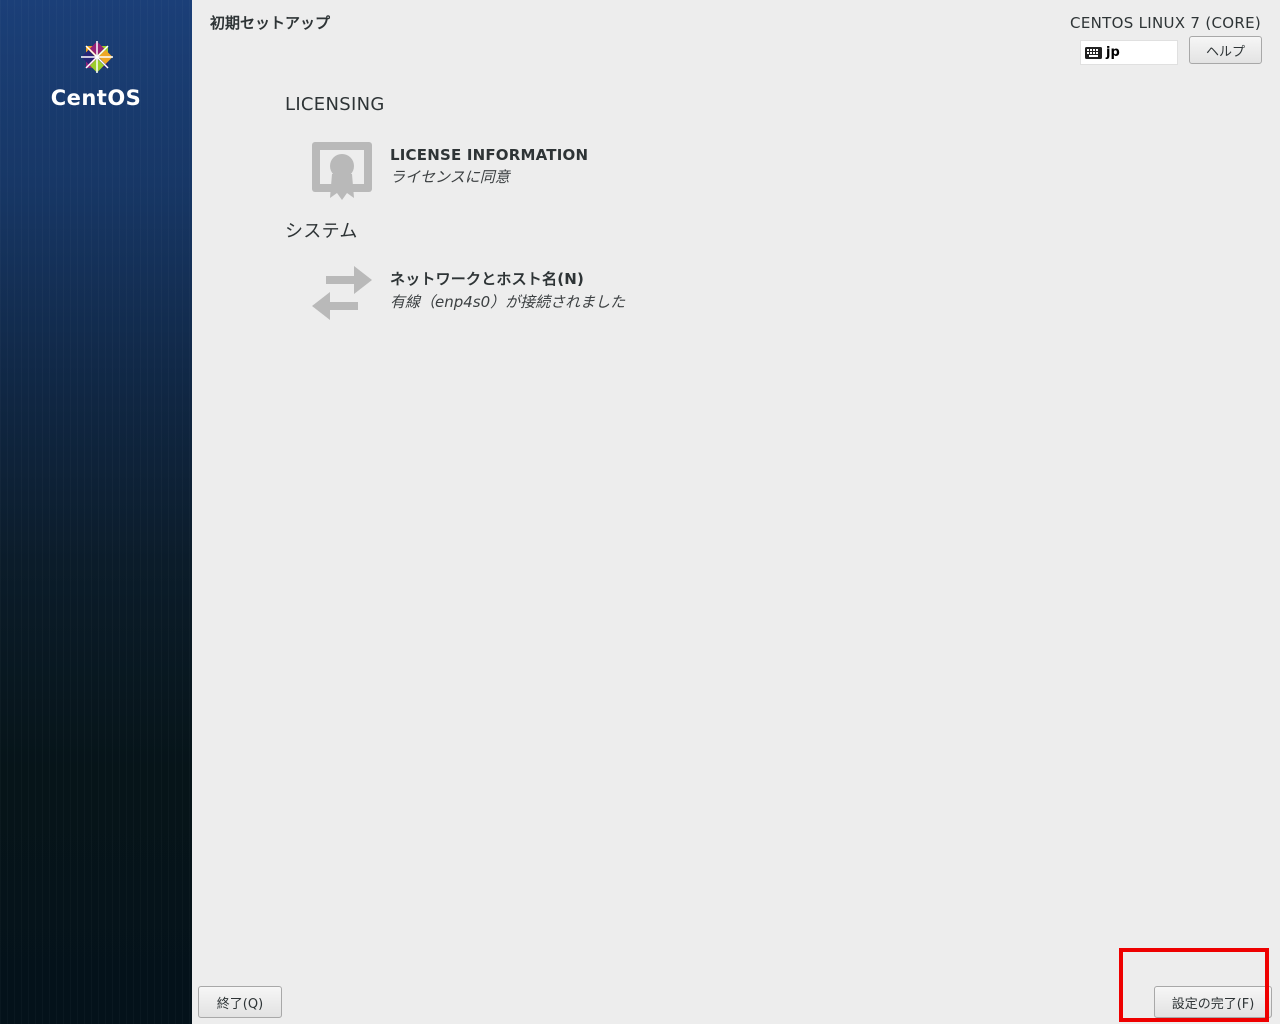  What do you see at coordinates (1129, 52) in the screenshot?
I see `keyboard-layout-indicator: jp` at bounding box center [1129, 52].